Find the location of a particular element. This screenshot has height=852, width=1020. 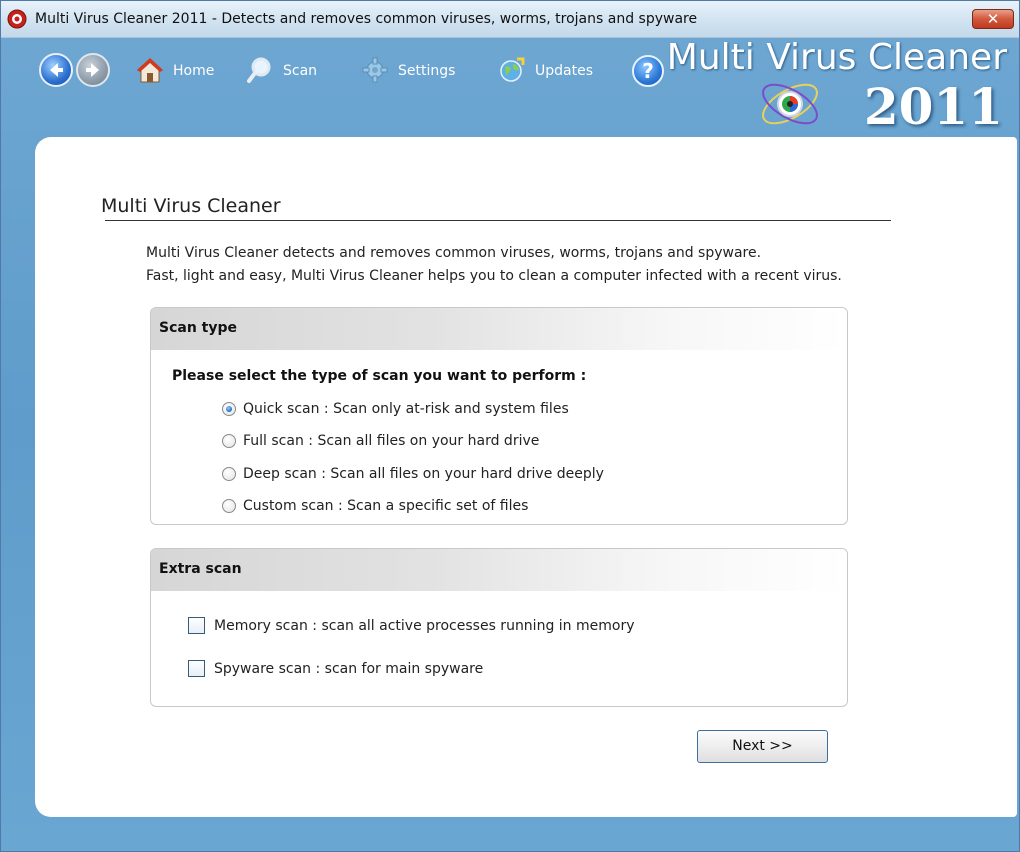

toolbar-scan: Scan is located at coordinates (285, 70).